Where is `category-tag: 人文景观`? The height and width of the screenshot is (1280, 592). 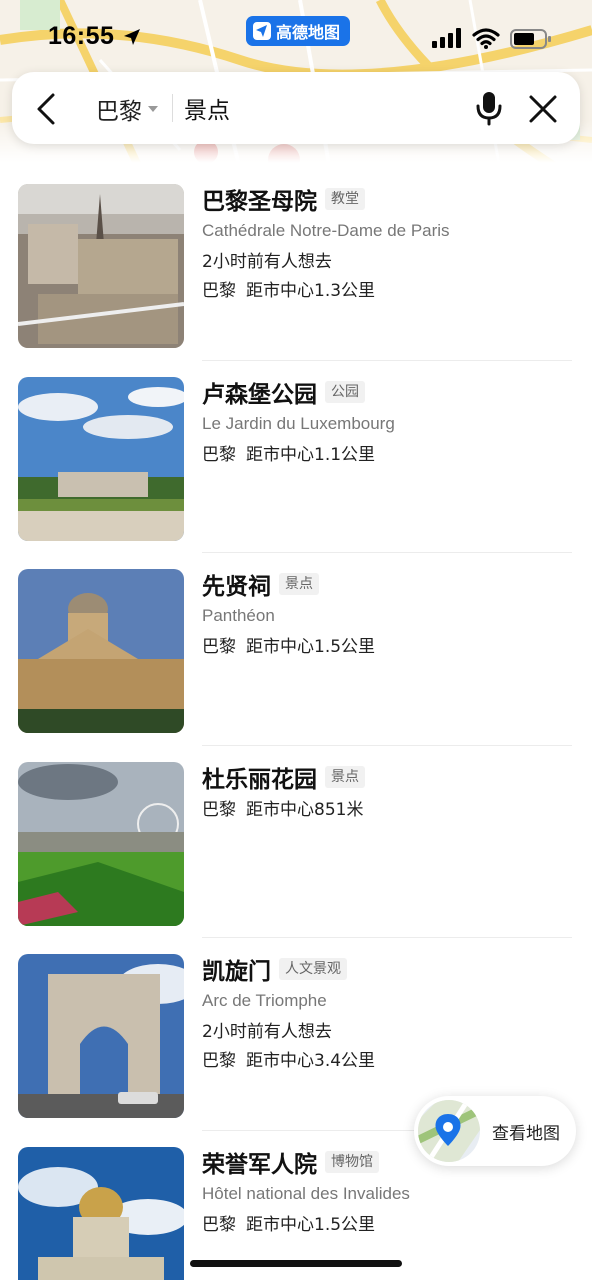
category-tag: 人文景观 is located at coordinates (313, 969).